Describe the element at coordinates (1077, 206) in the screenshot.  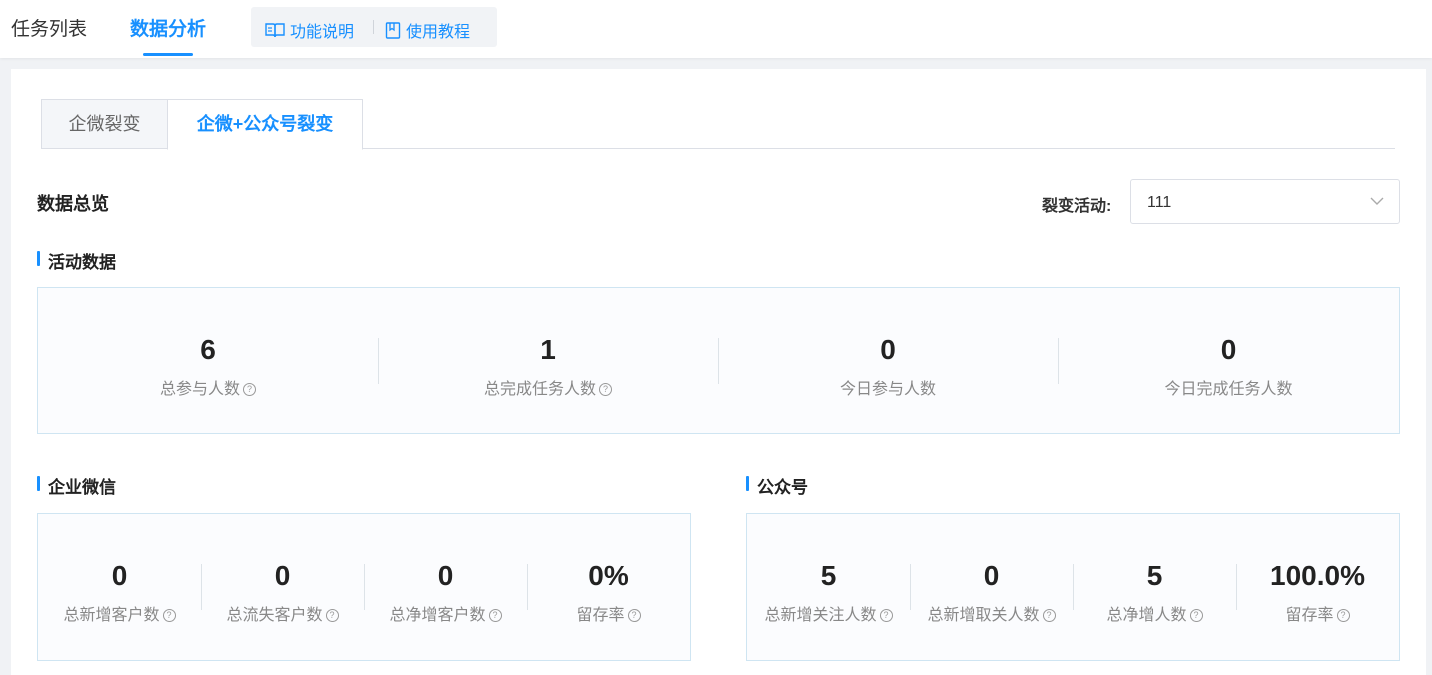
I see `activity-select-label: 裂变活动:` at that location.